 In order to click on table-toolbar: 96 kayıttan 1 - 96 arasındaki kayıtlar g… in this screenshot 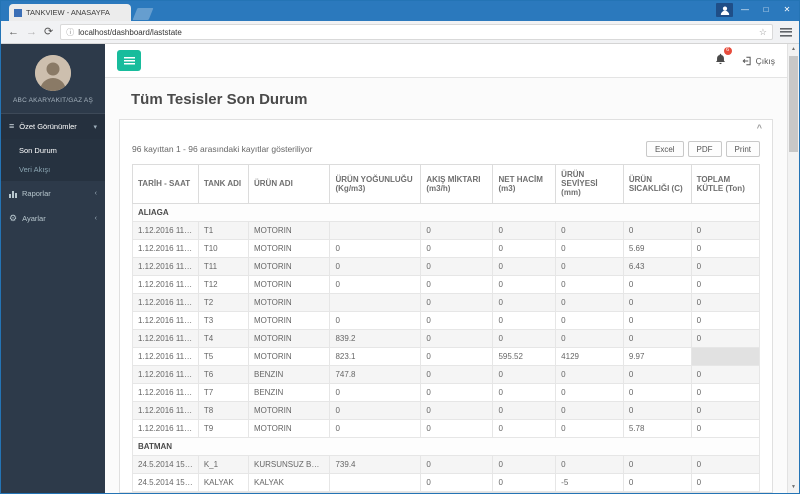, I will do `click(446, 149)`.